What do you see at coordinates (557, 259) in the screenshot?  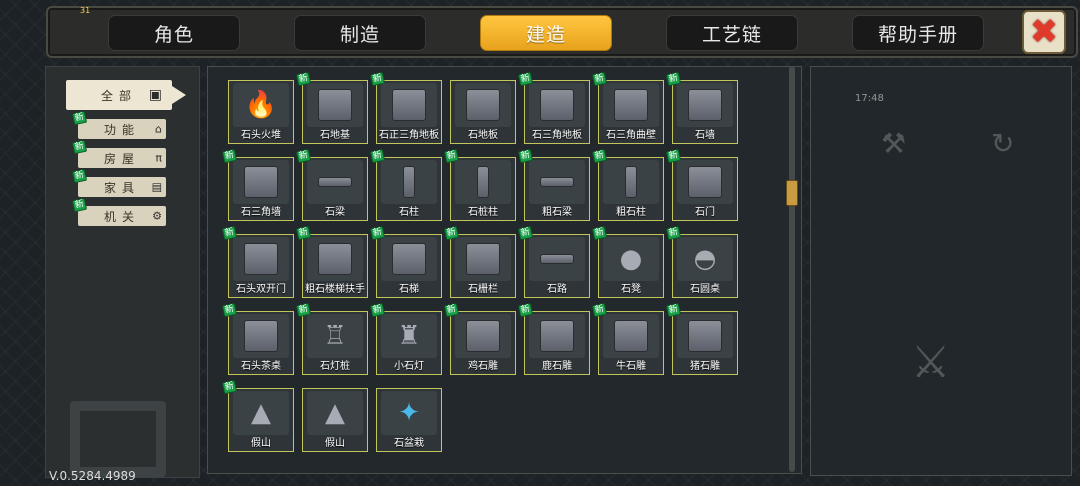 I see `path-icon` at bounding box center [557, 259].